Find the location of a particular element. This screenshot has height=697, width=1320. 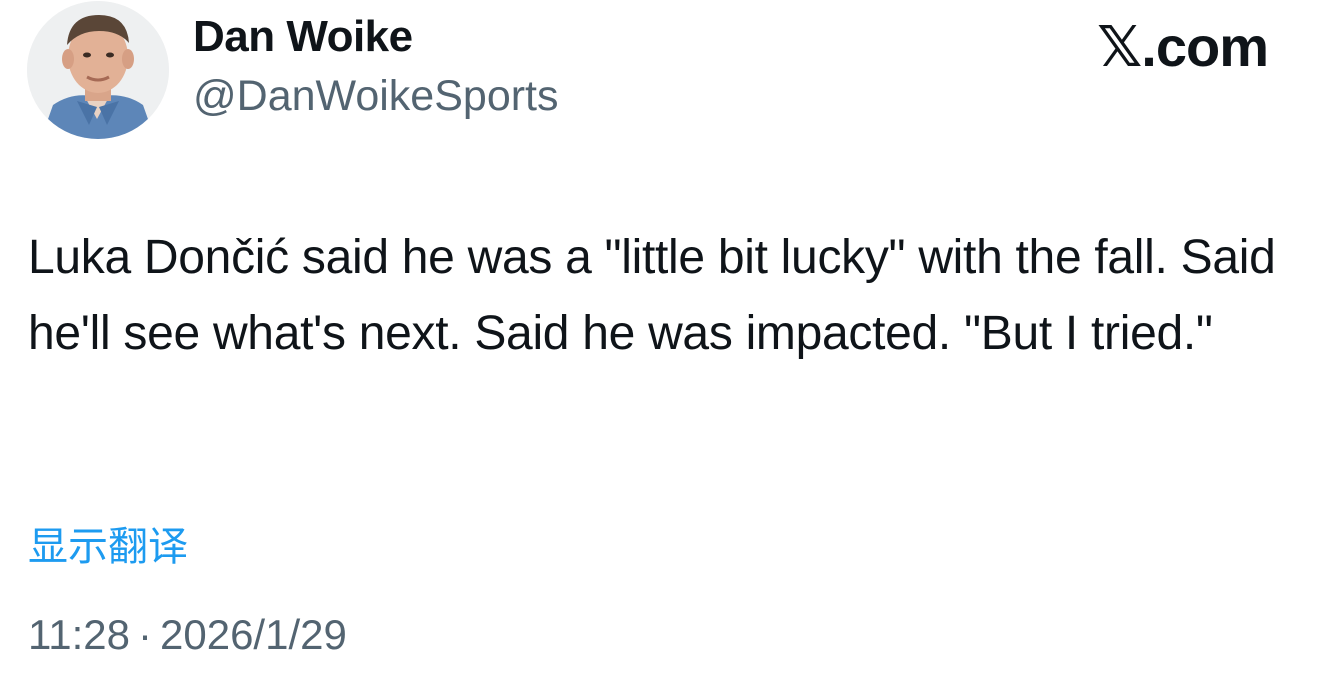

tweet-date: 2026/1/29 is located at coordinates (253, 634).